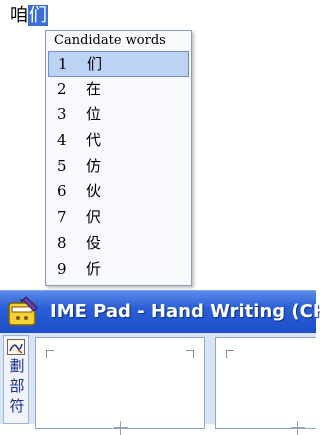 The height and width of the screenshot is (435, 320). I want to click on candidate-window-header: Candidate words, so click(110, 40).